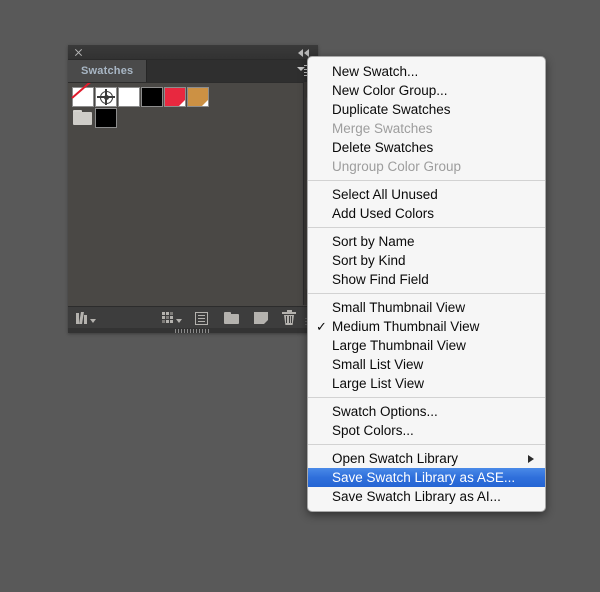 Image resolution: width=600 pixels, height=592 pixels. Describe the element at coordinates (173, 318) in the screenshot. I see `show-swatch-kinds-menu-icon` at that location.